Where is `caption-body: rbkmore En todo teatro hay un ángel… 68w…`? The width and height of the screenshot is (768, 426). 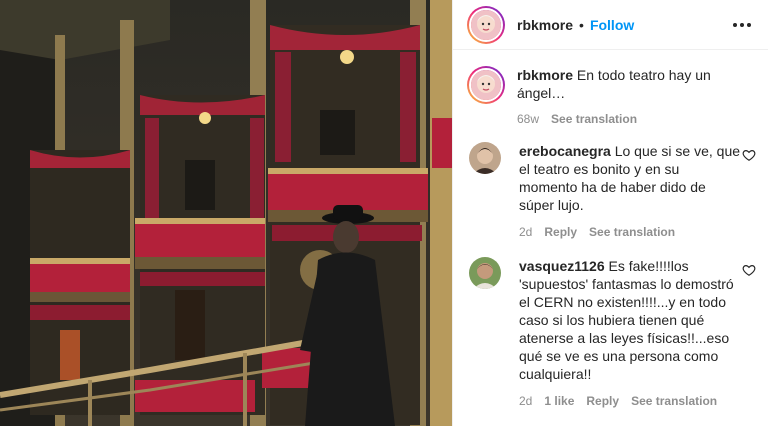 caption-body: rbkmore En todo teatro hay un ángel… 68w… is located at coordinates (632, 97).